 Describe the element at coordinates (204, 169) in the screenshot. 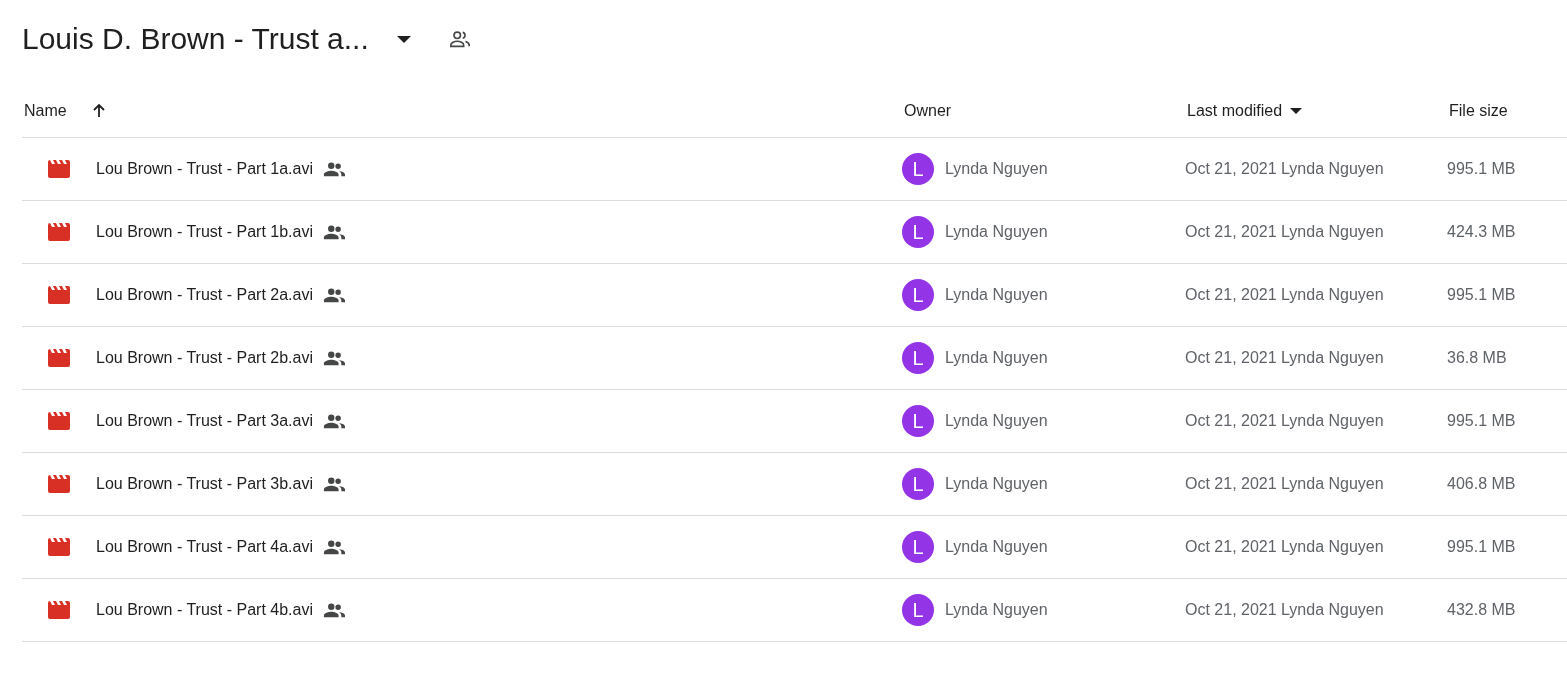

I see `file-name: Lou Brown - Trust - Part 1a.avi` at that location.